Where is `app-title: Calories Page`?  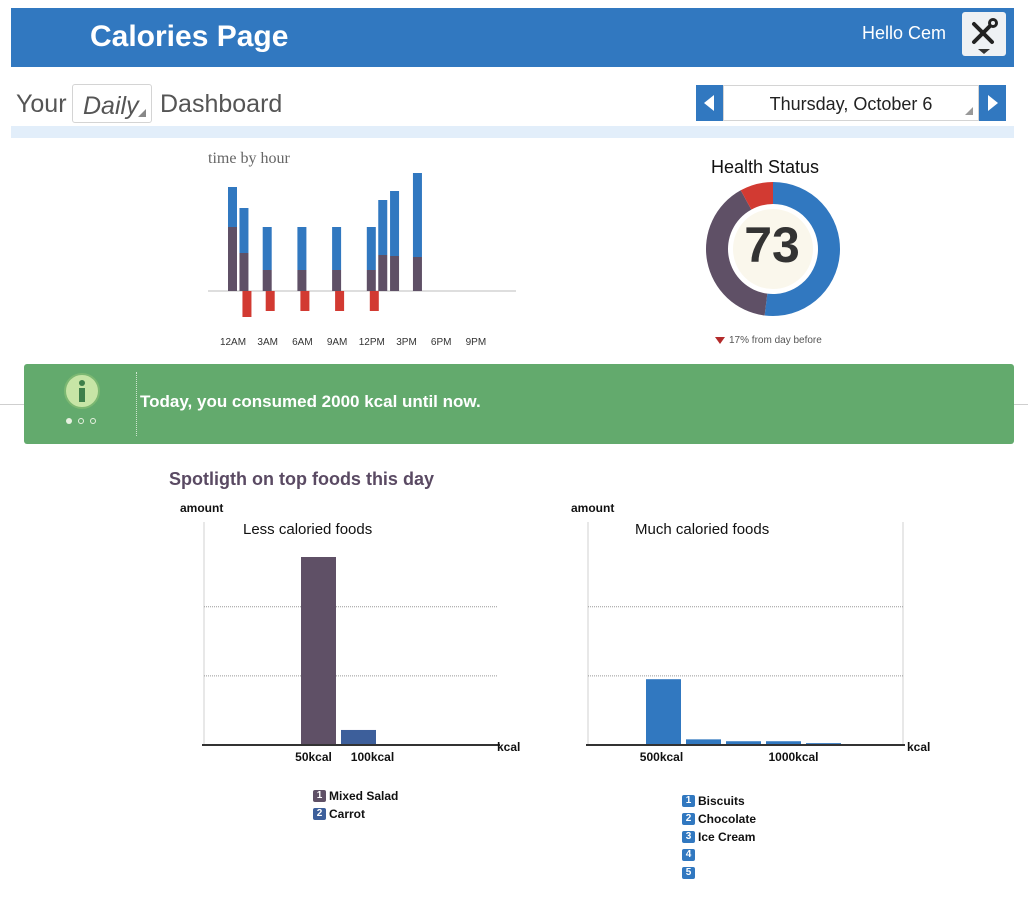 app-title: Calories Page is located at coordinates (189, 36).